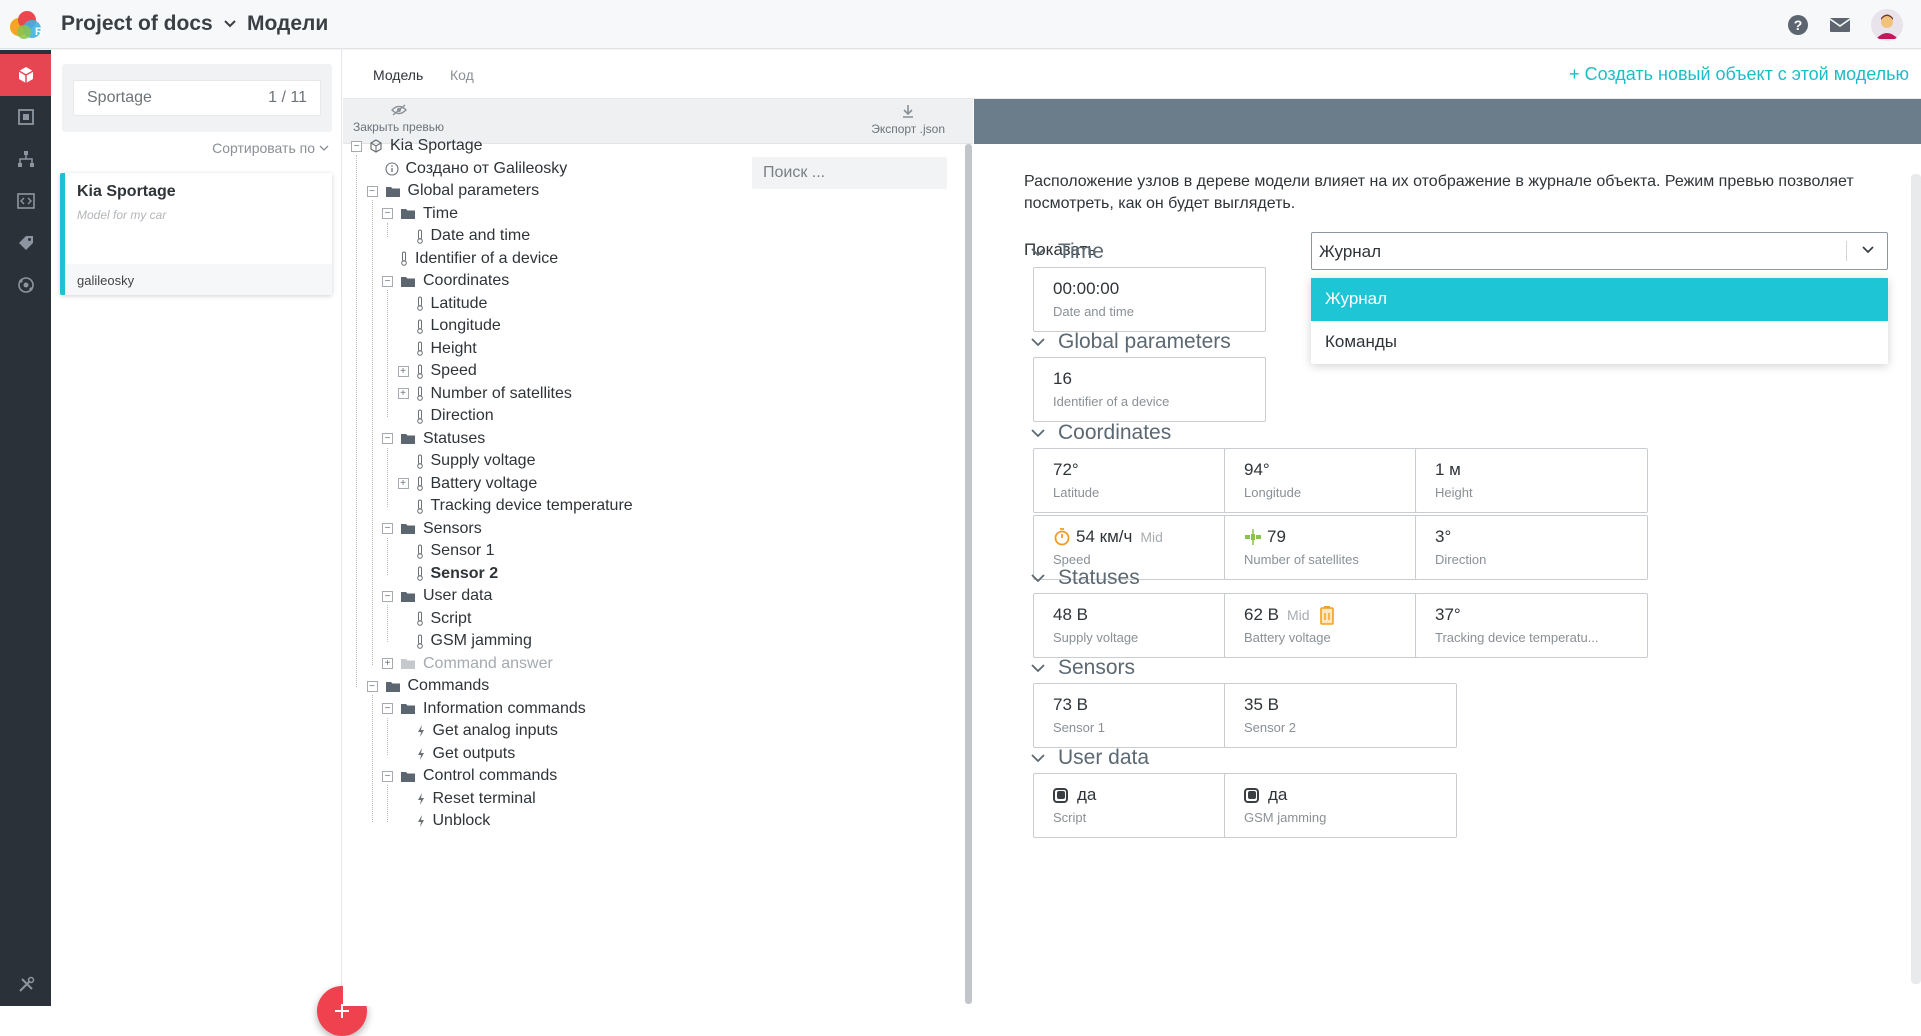  I want to click on preview-group-user-data: User data, so click(1089, 758).